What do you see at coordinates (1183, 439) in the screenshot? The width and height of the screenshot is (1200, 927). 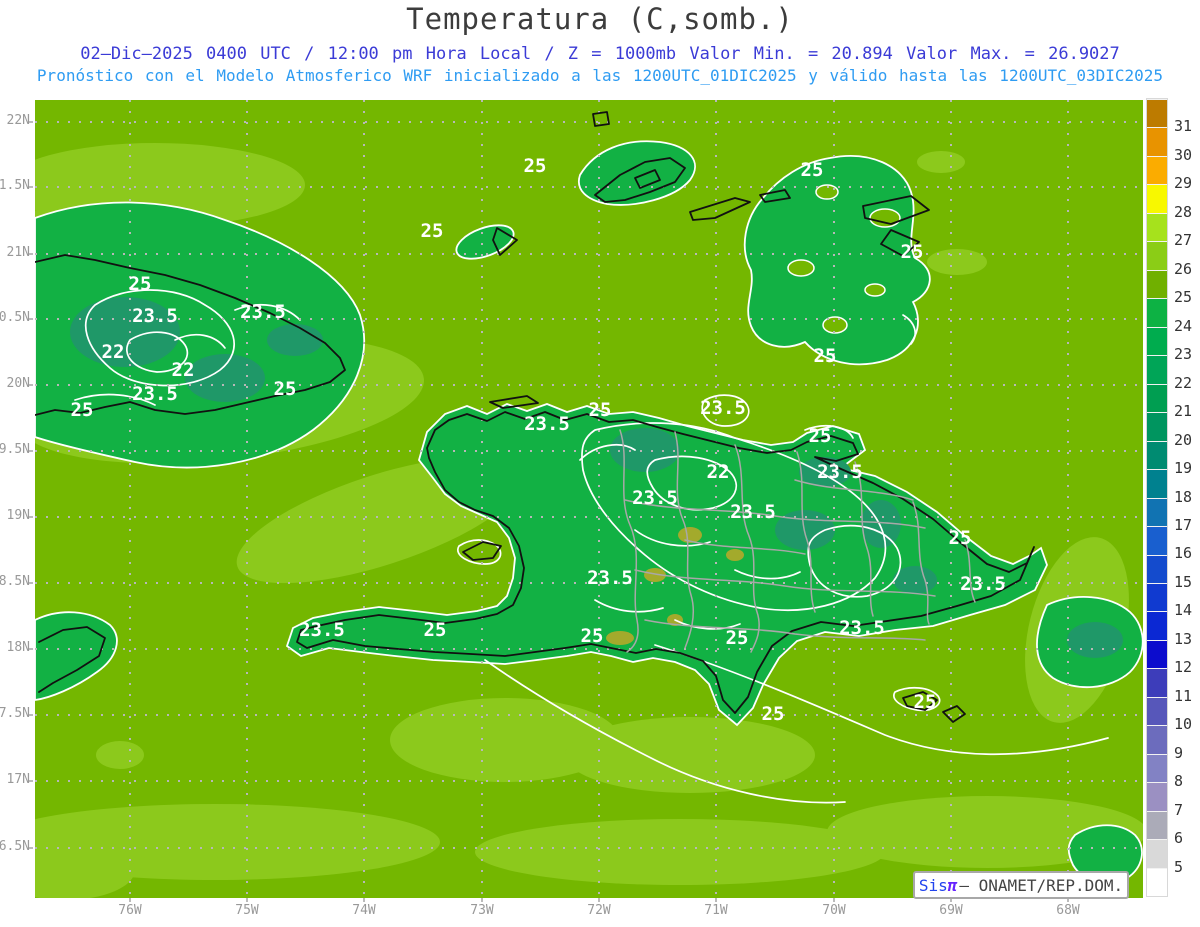 I see `colorbar-tick-label: 20` at bounding box center [1183, 439].